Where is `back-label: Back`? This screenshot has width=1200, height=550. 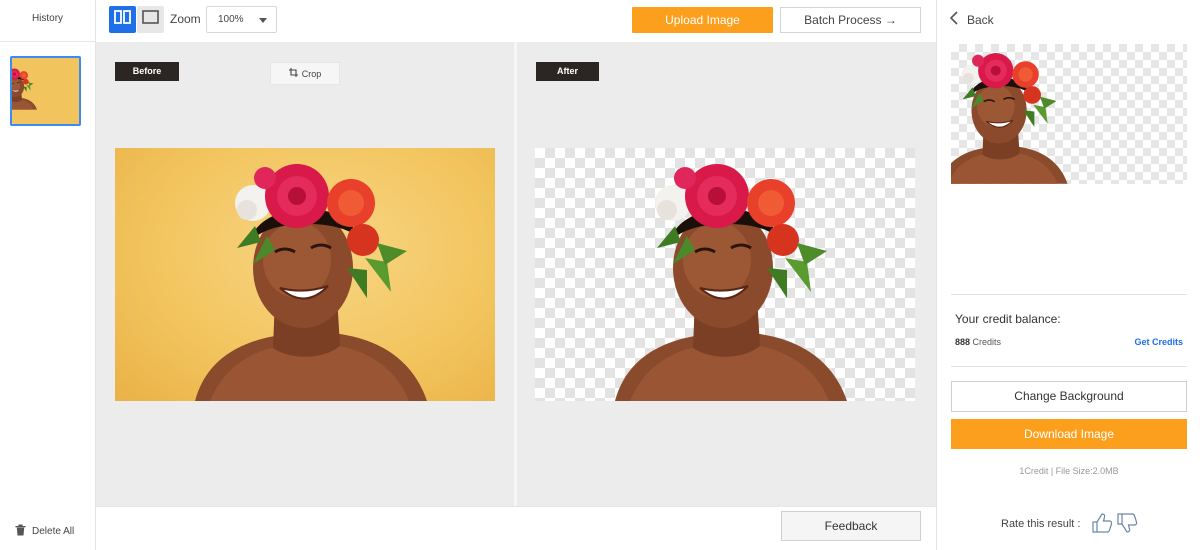 back-label: Back is located at coordinates (980, 19).